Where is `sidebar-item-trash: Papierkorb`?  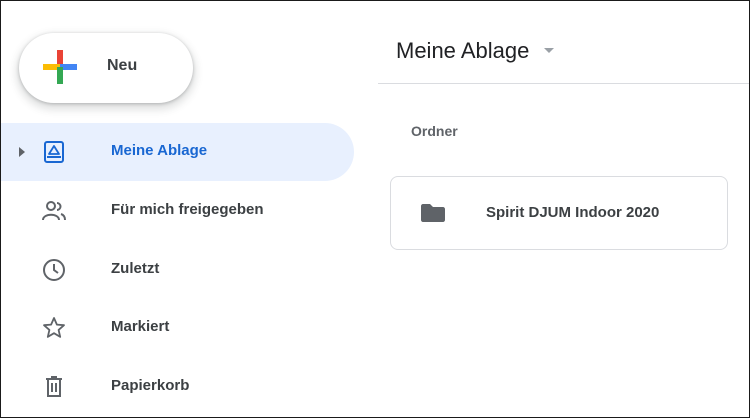
sidebar-item-trash: Papierkorb is located at coordinates (177, 387).